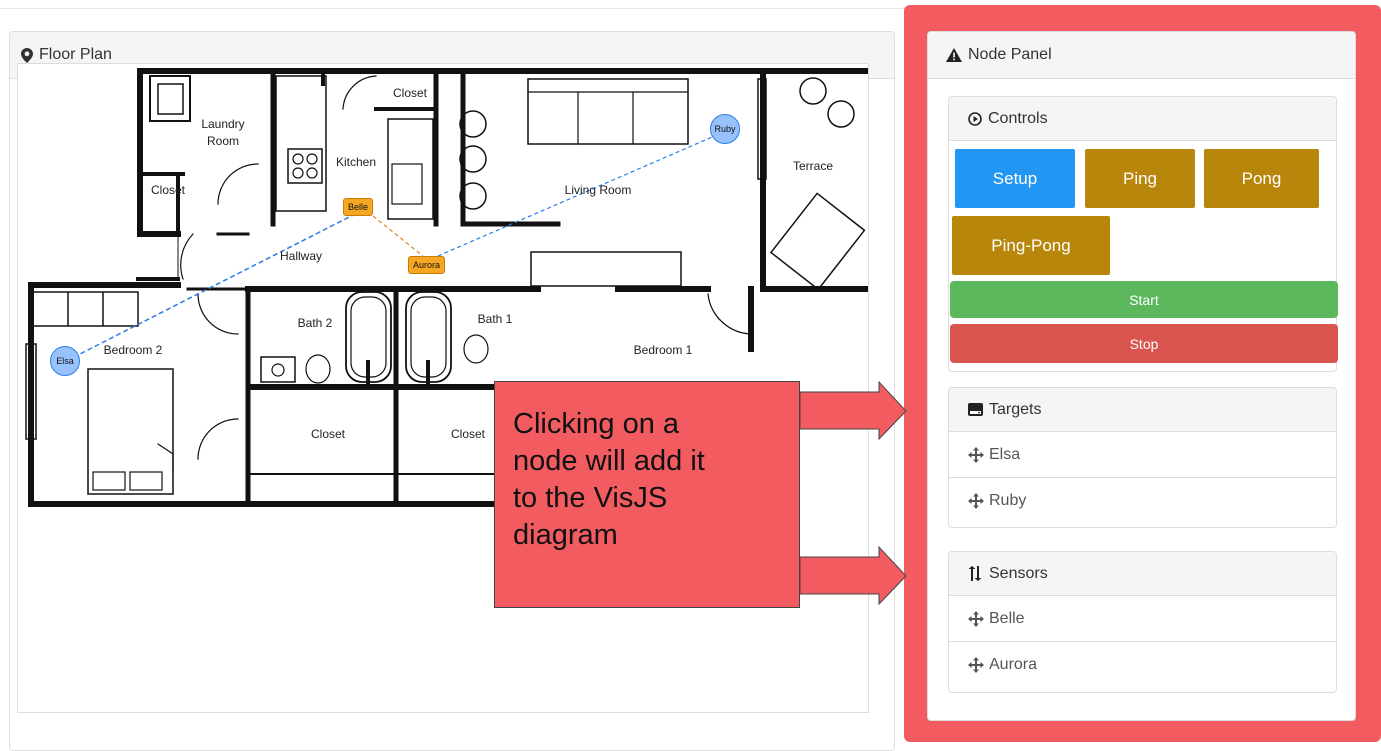 This screenshot has width=1381, height=751. I want to click on sensor-label: Belle, so click(1007, 618).